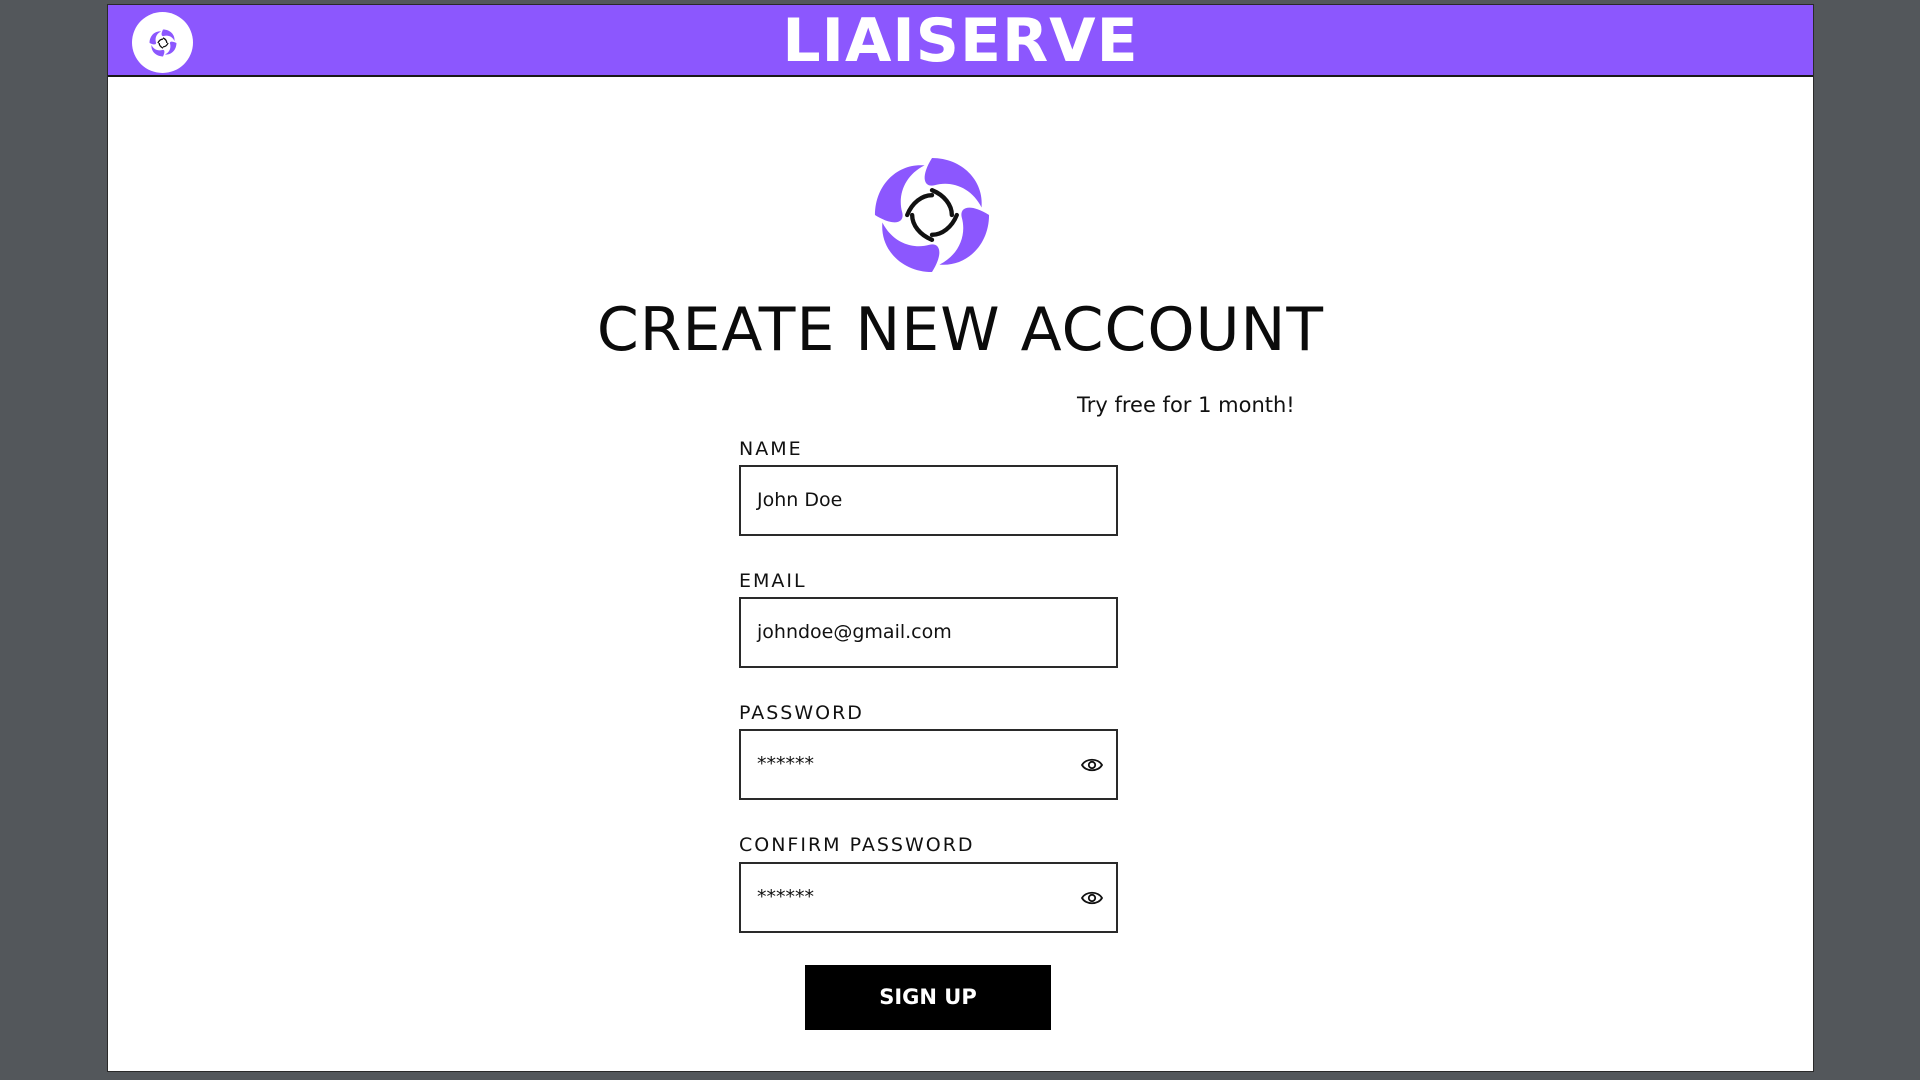  Describe the element at coordinates (801, 713) in the screenshot. I see `password-label: PASSWORD` at that location.